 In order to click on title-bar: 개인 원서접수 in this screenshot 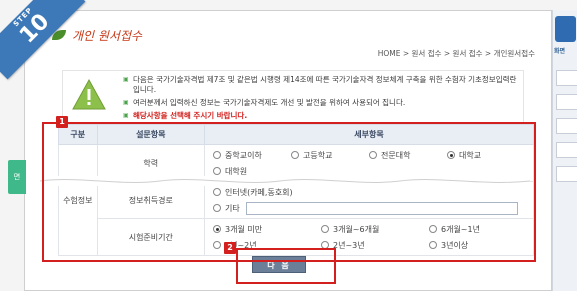, I will do `click(97, 35)`.